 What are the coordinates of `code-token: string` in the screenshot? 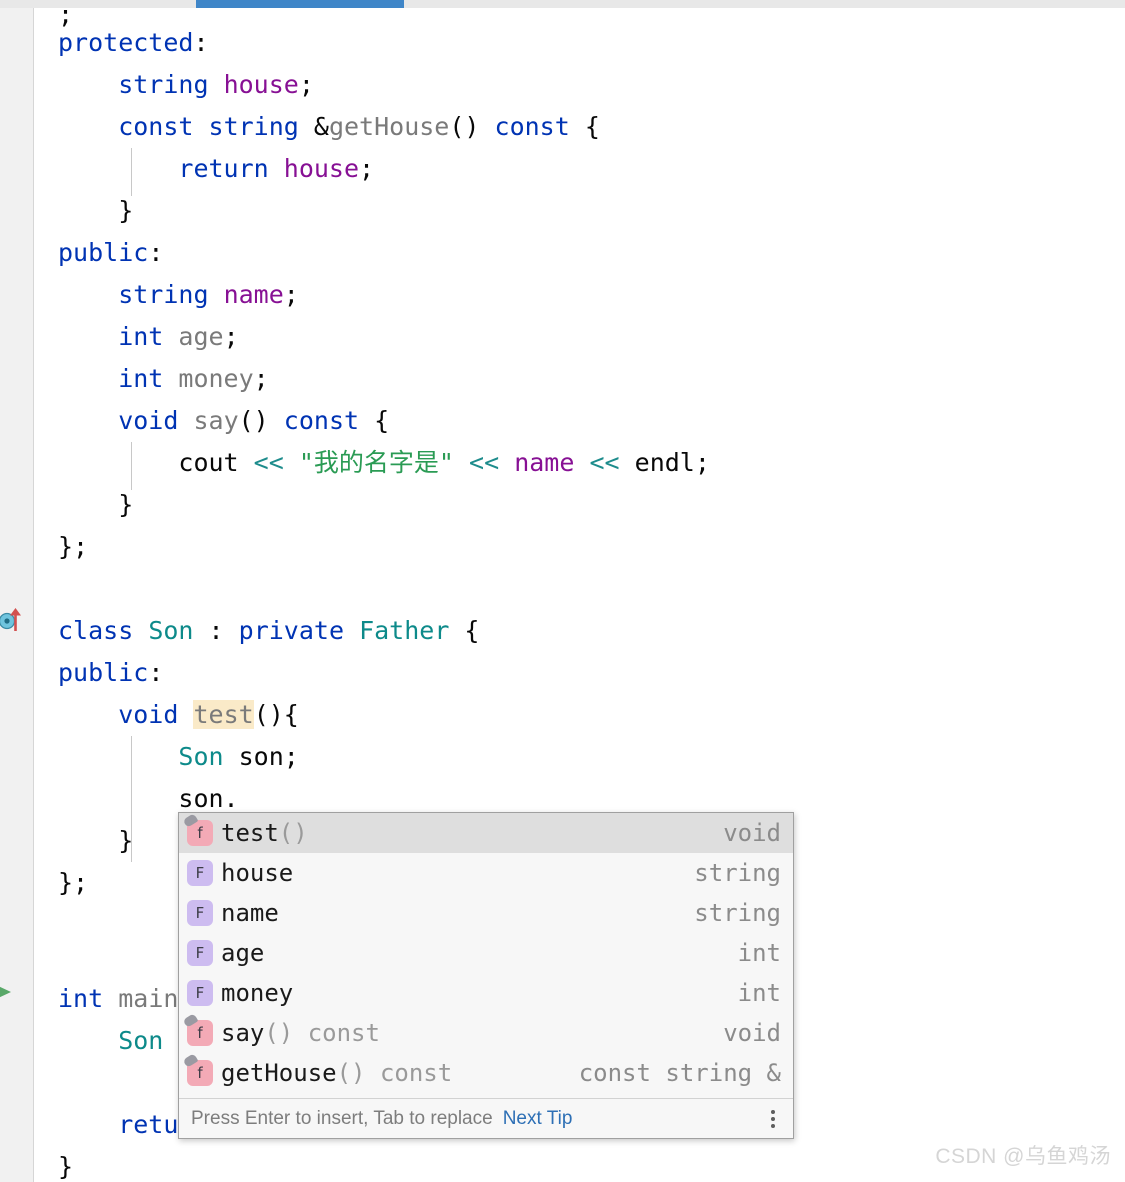 It's located at (163, 84).